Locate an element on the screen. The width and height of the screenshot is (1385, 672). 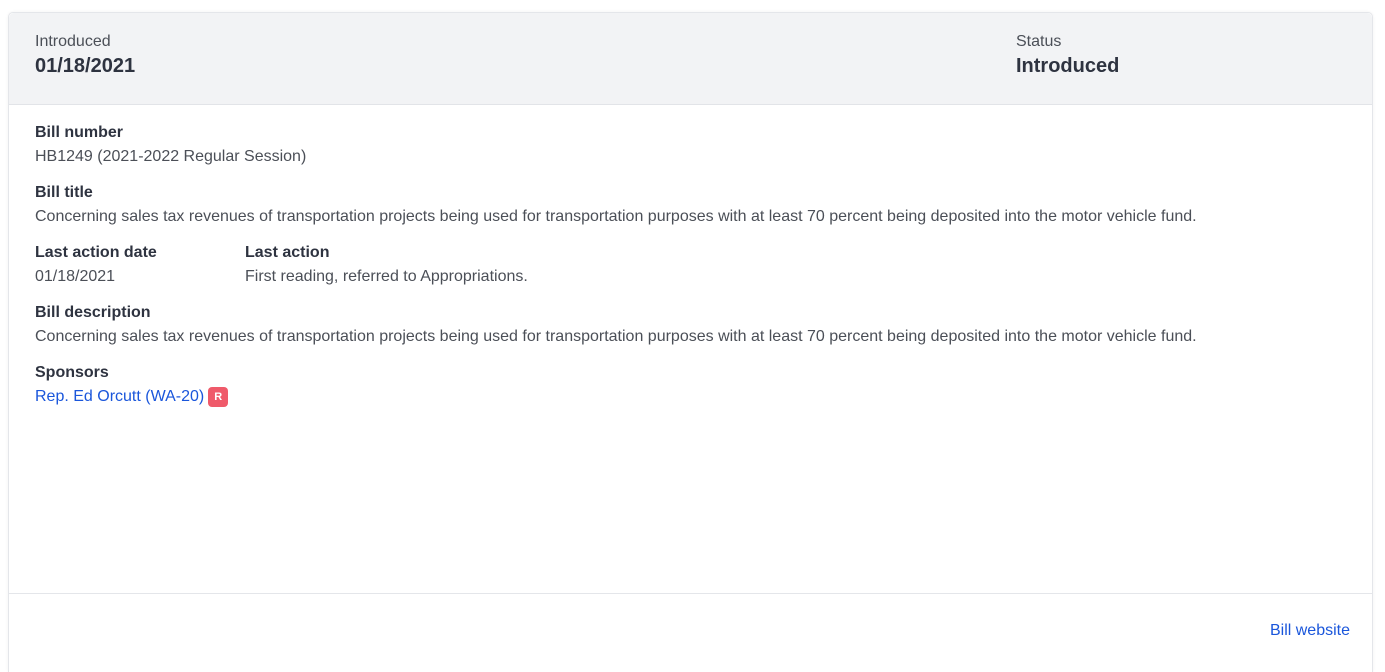
sponsor-item: Rep. Ed Orcutt (WA-20) R is located at coordinates (695, 397).